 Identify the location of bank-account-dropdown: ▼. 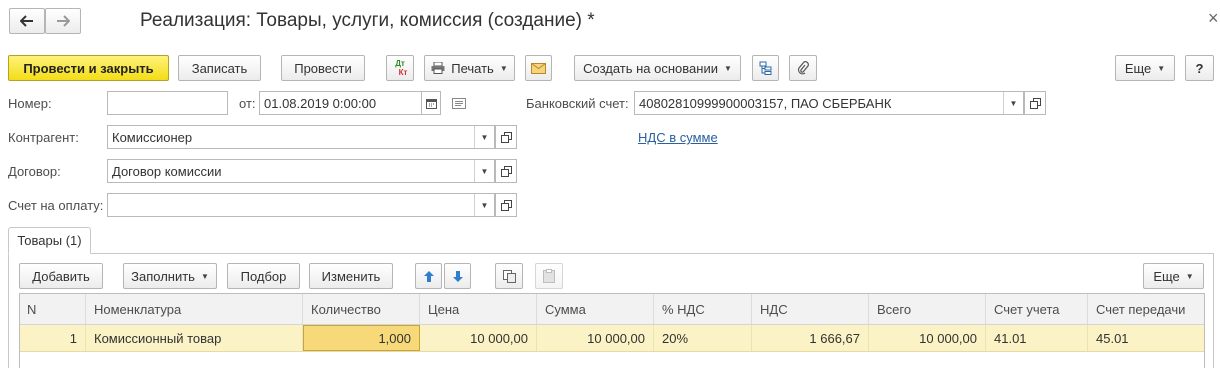
(1013, 103).